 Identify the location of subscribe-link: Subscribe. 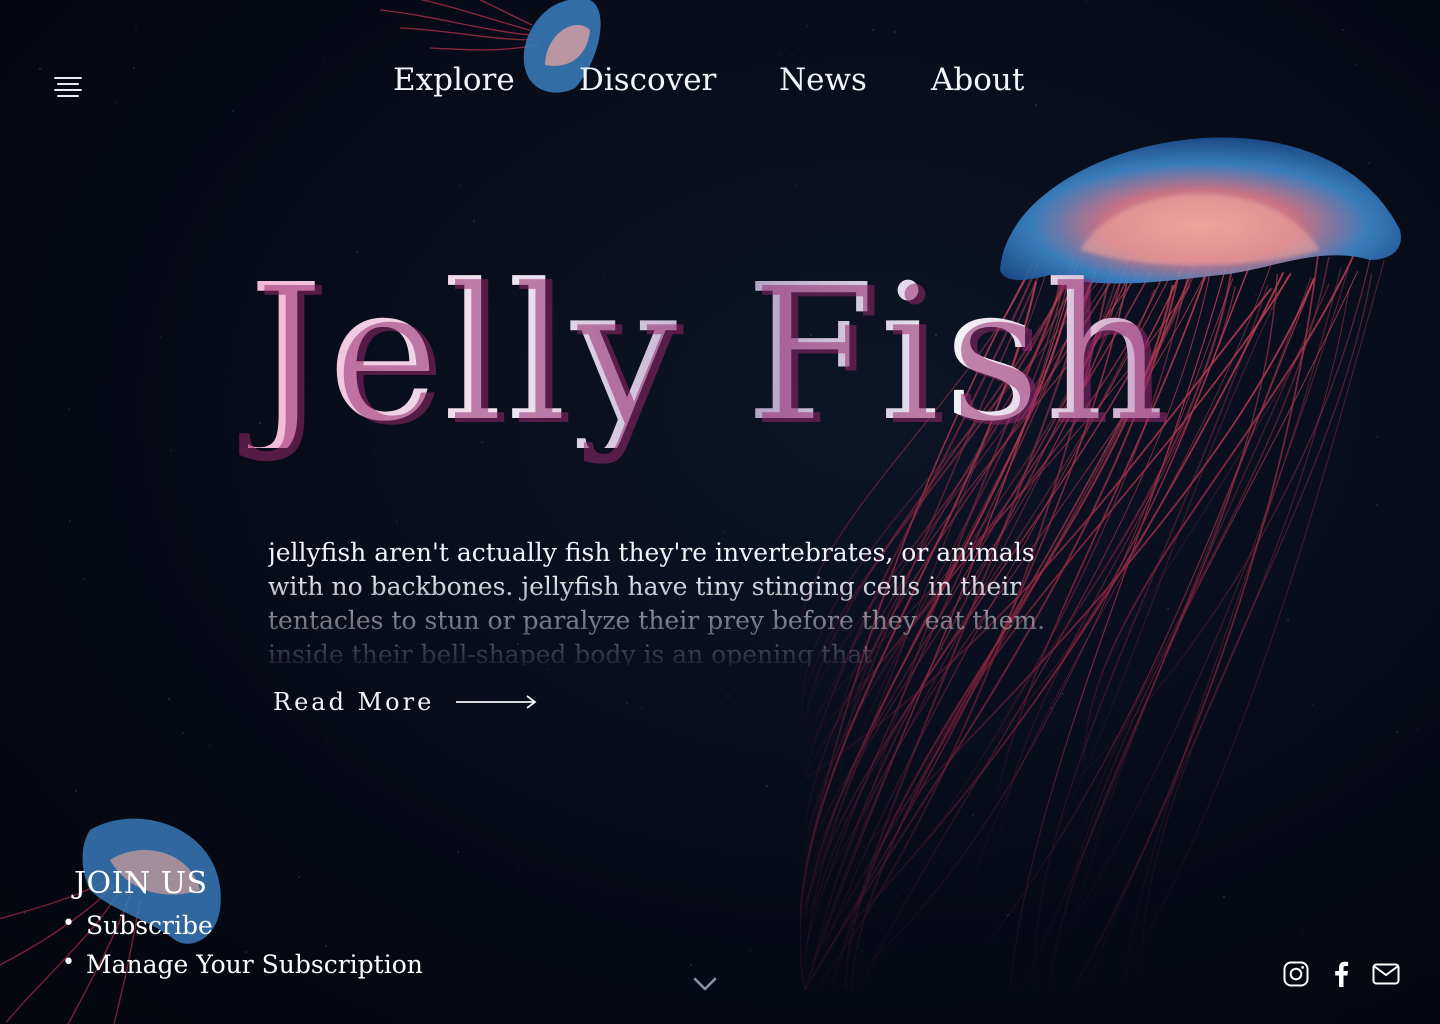
(242, 925).